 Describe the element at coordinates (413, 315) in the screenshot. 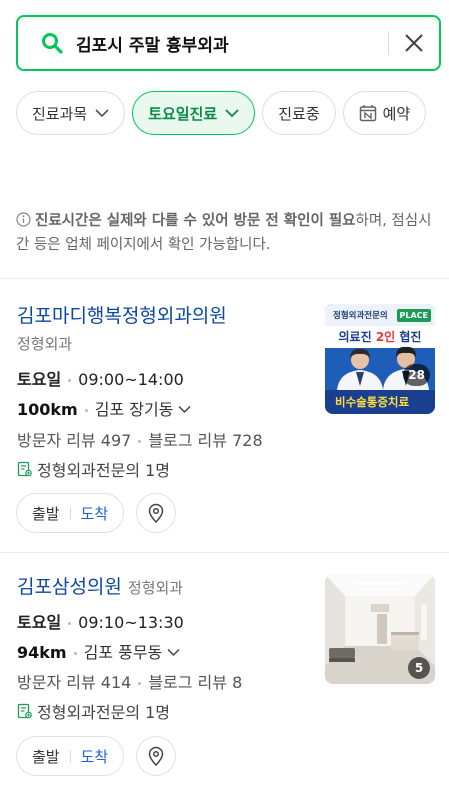

I see `ad-badge: PLACE` at that location.